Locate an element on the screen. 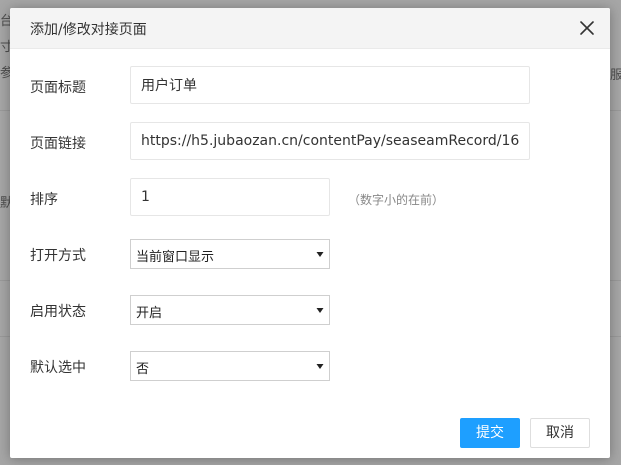  form-row-sort: 排序 （数字小的在前） is located at coordinates (310, 198).